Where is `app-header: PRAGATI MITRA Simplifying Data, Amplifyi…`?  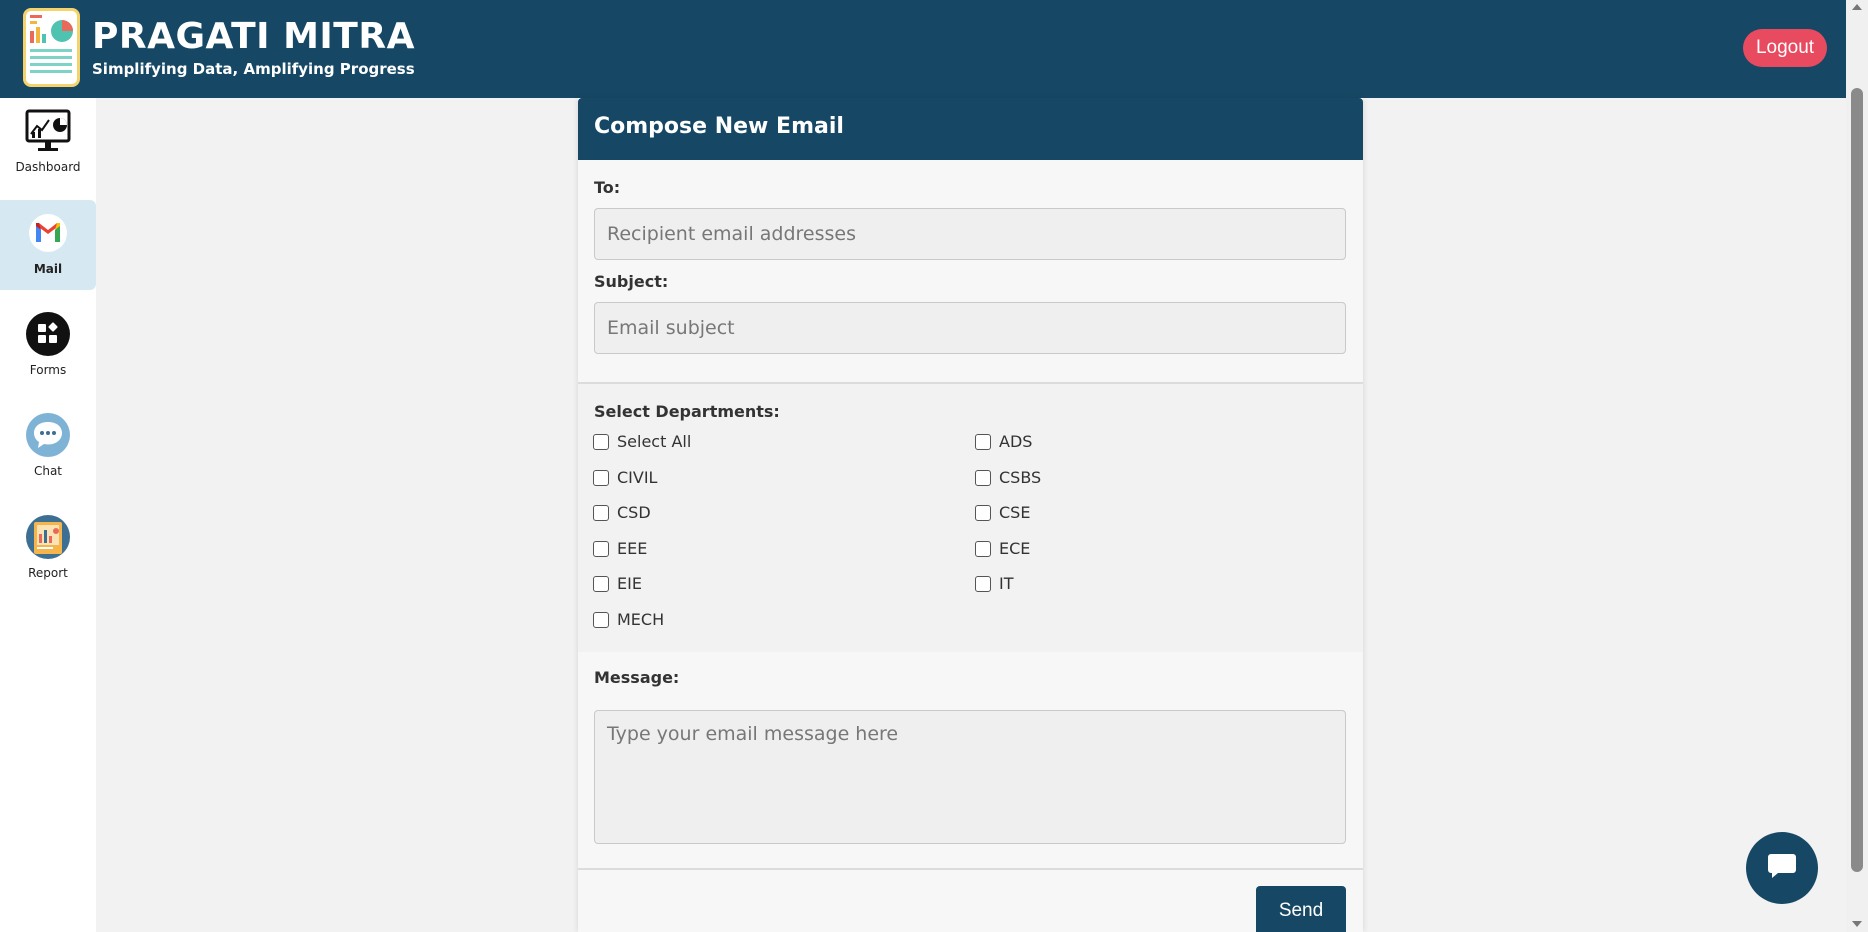
app-header: PRAGATI MITRA Simplifying Data, Amplifyi… is located at coordinates (934, 49).